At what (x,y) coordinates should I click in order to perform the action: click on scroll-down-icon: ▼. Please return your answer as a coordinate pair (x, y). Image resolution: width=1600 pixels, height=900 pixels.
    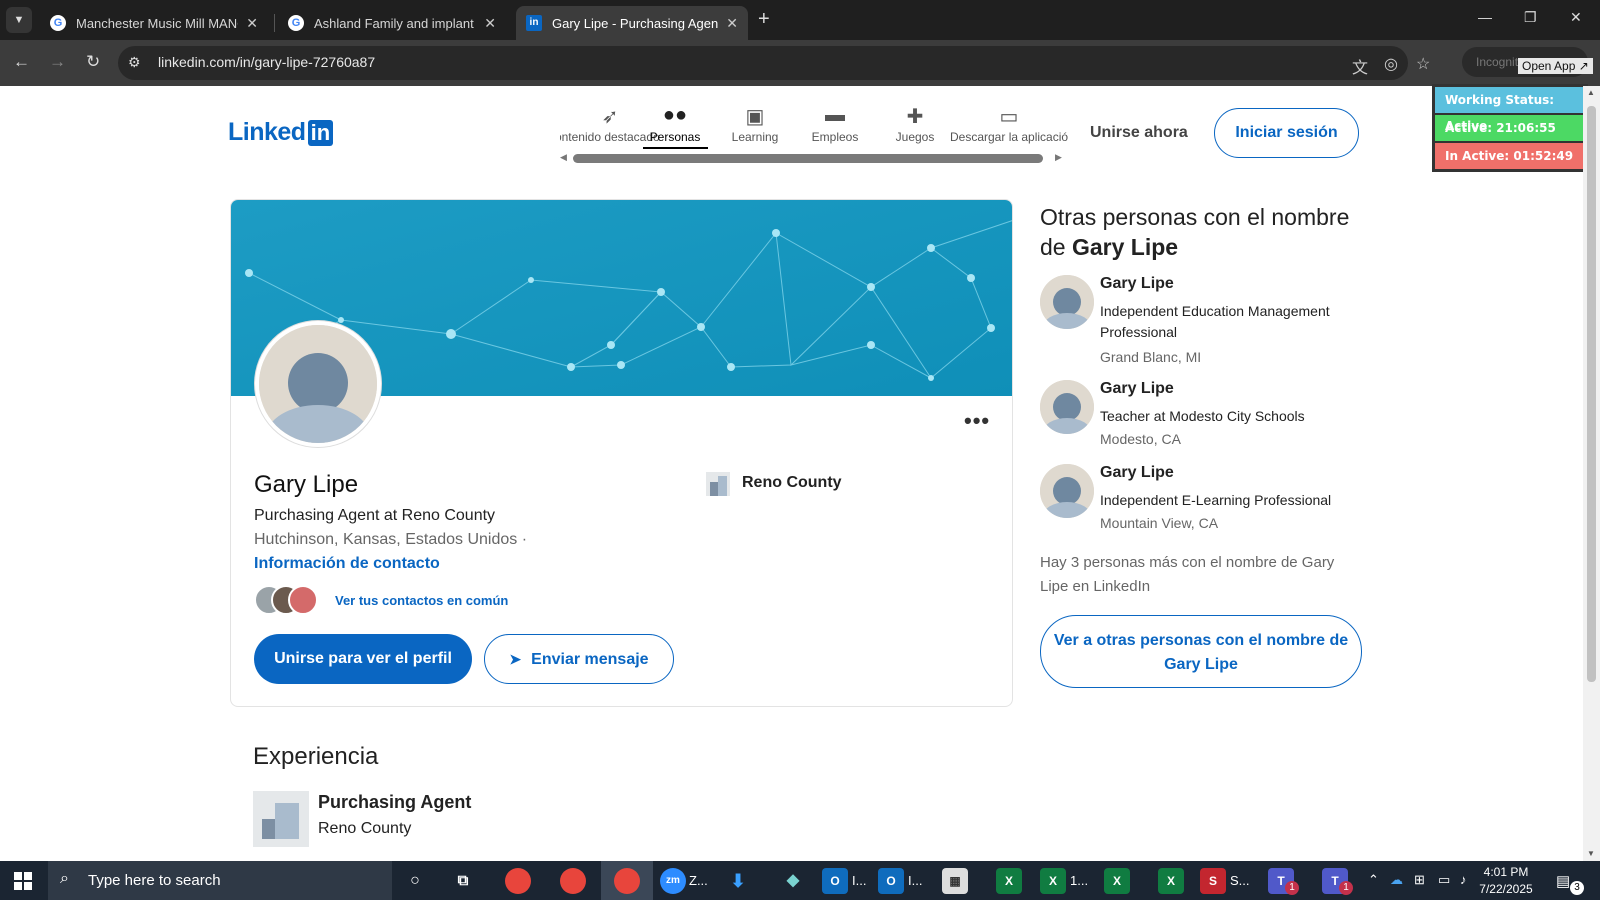
    Looking at the image, I should click on (1591, 853).